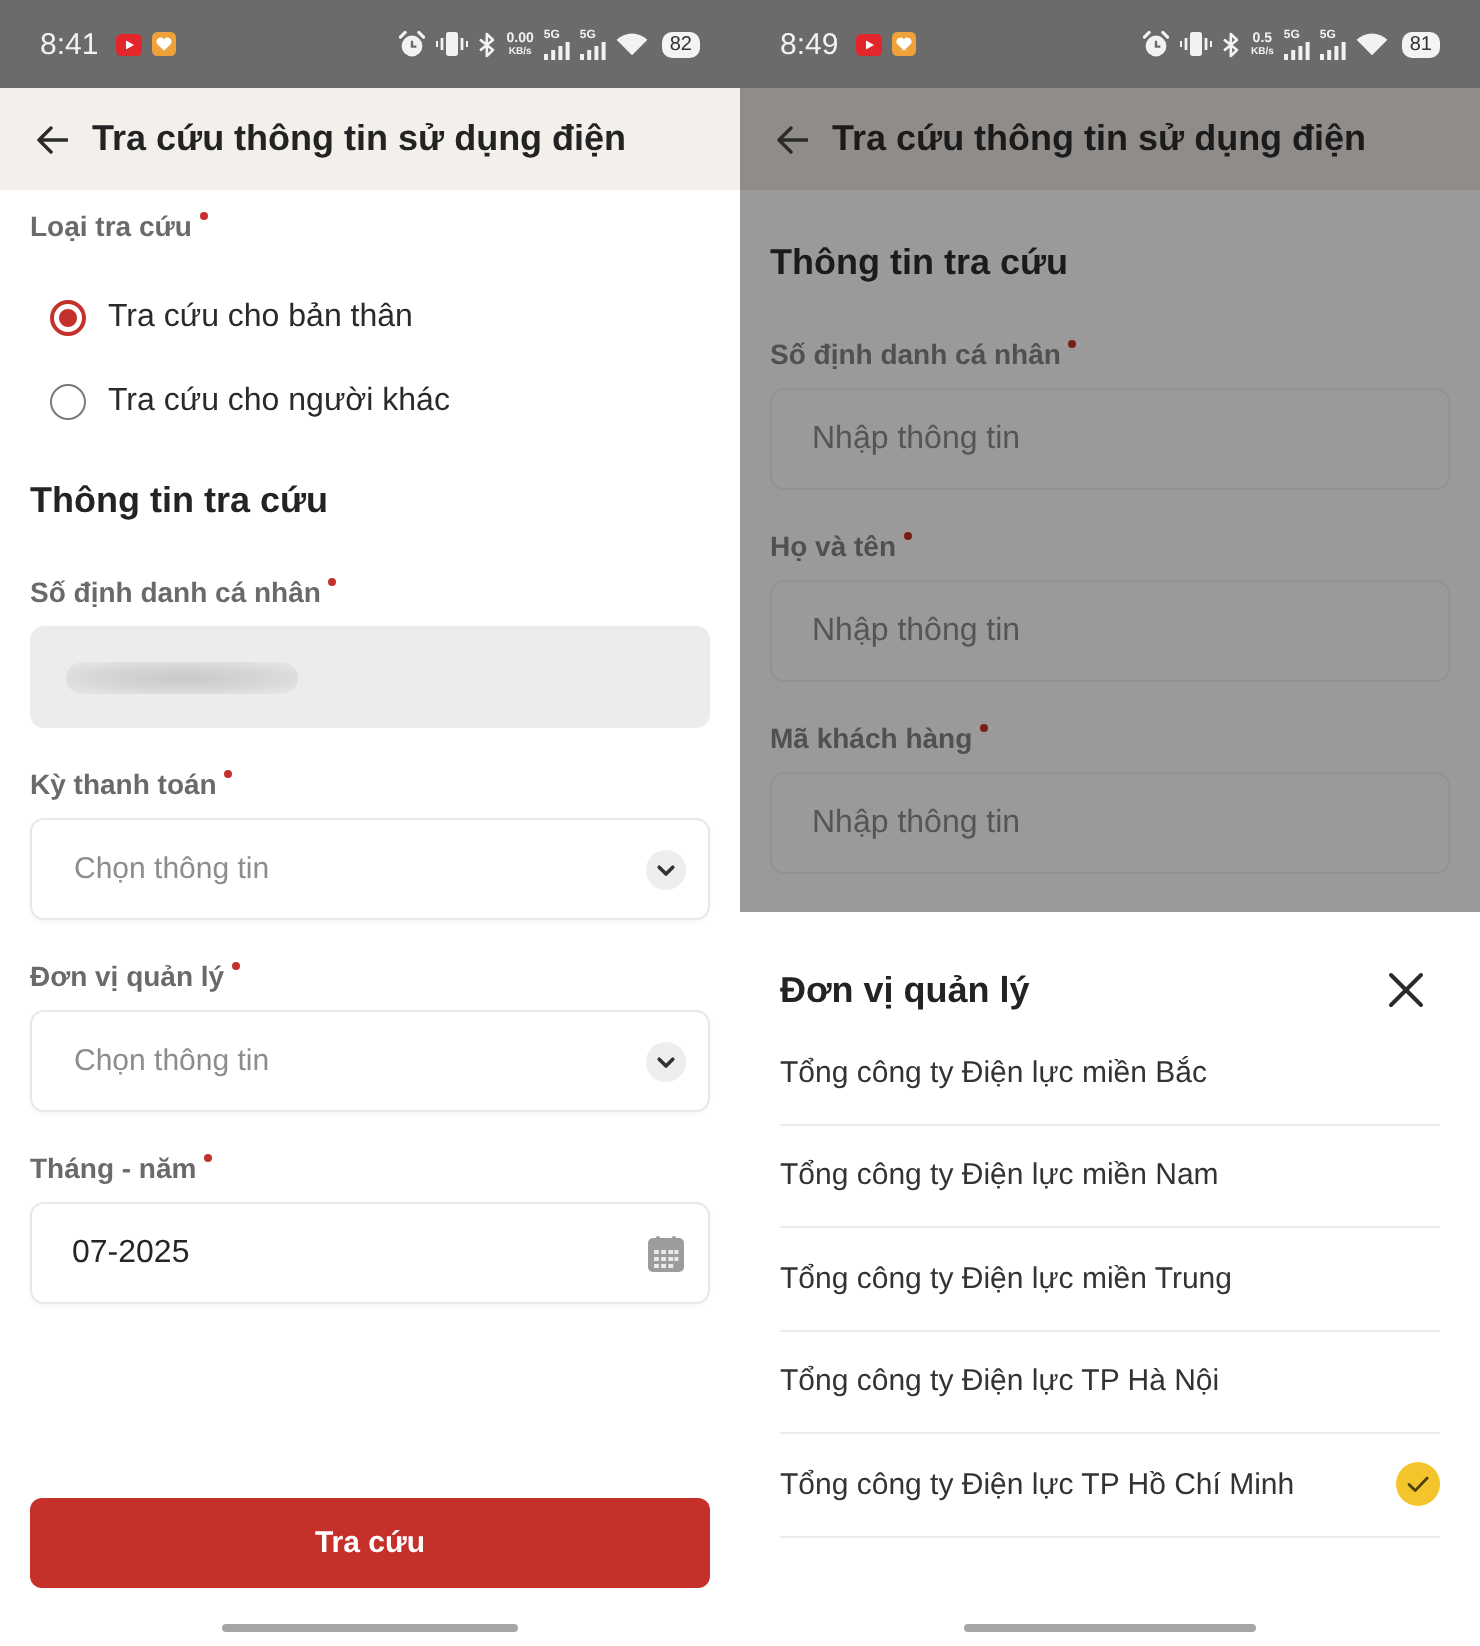 The width and height of the screenshot is (1480, 1646). Describe the element at coordinates (370, 677) in the screenshot. I see `input-field` at that location.